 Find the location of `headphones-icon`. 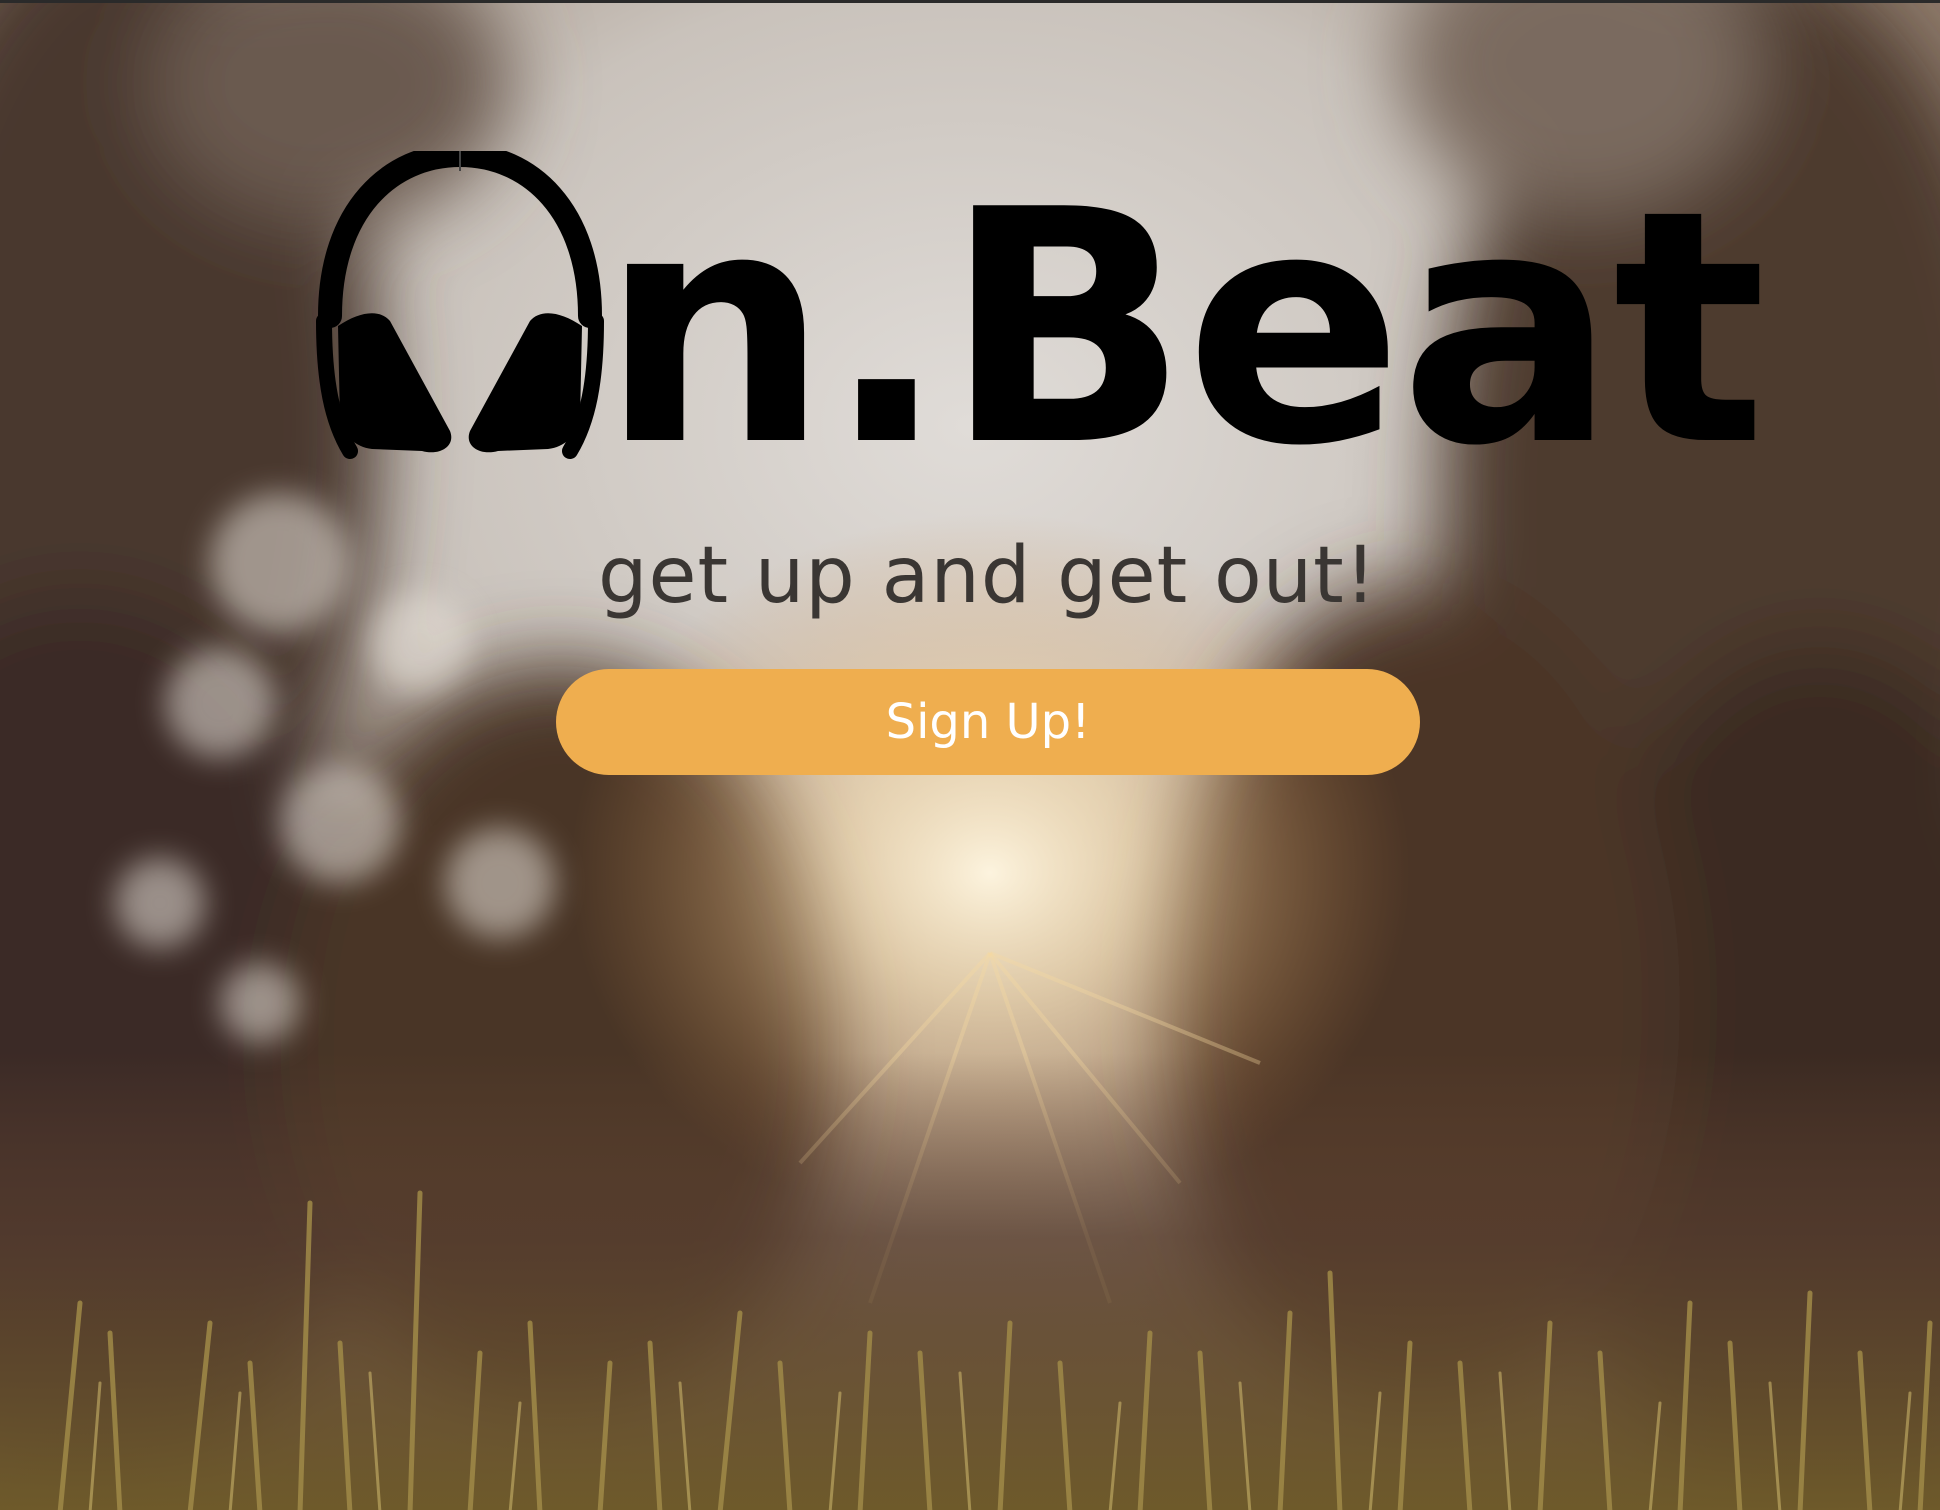

headphones-icon is located at coordinates (460, 305).